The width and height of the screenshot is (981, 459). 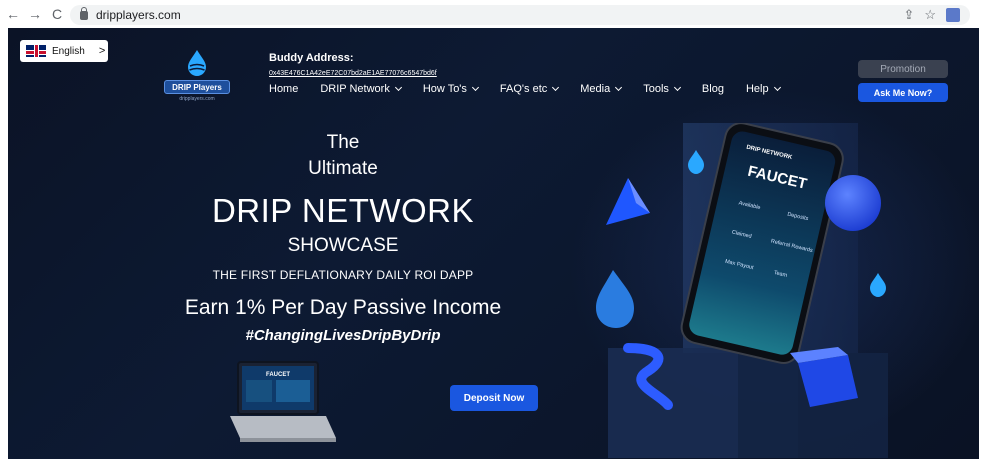 I want to click on nav-blog-label: Blog, so click(x=712, y=89).